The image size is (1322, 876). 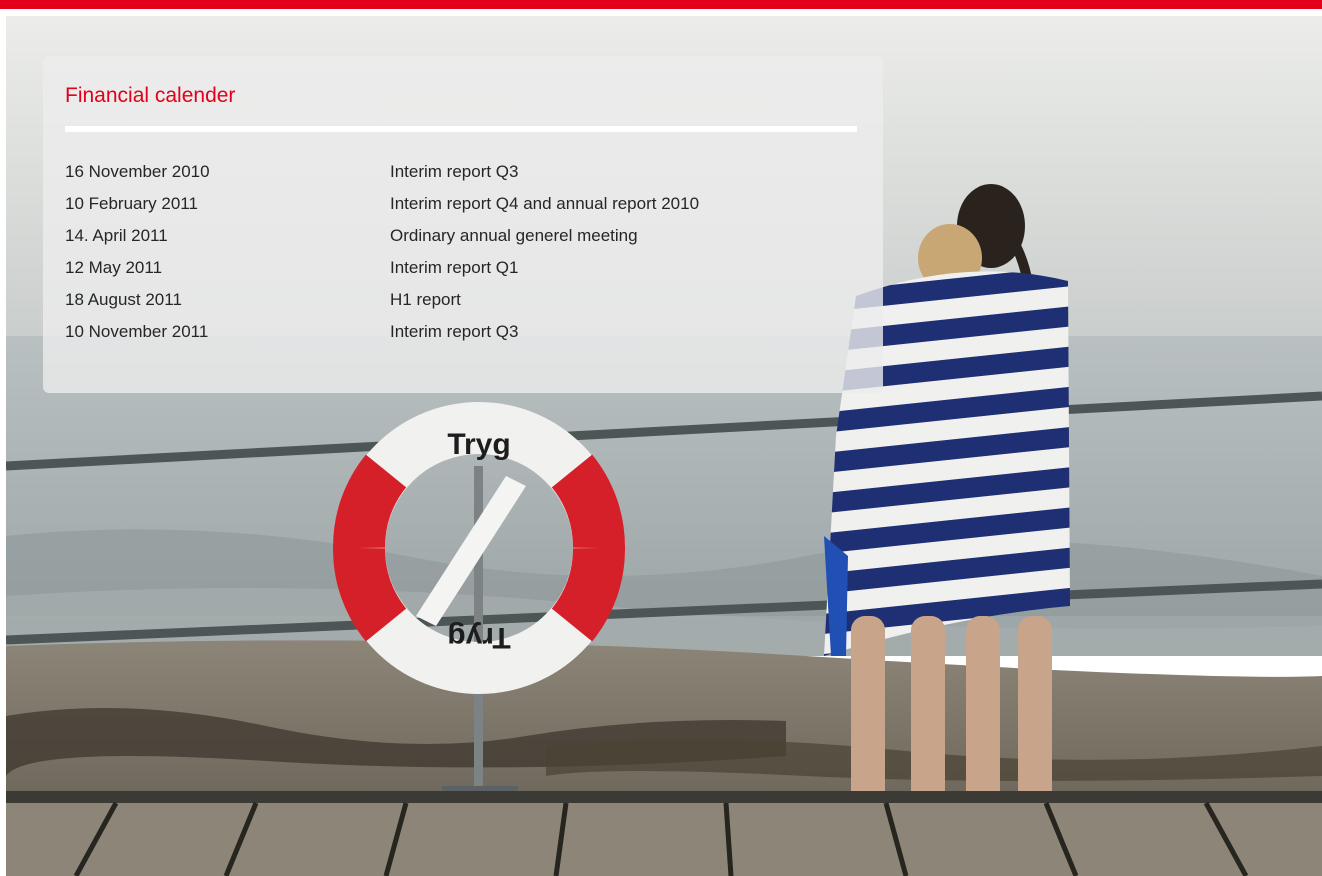 I want to click on calendar-date: 16 November 2010, so click(x=137, y=171).